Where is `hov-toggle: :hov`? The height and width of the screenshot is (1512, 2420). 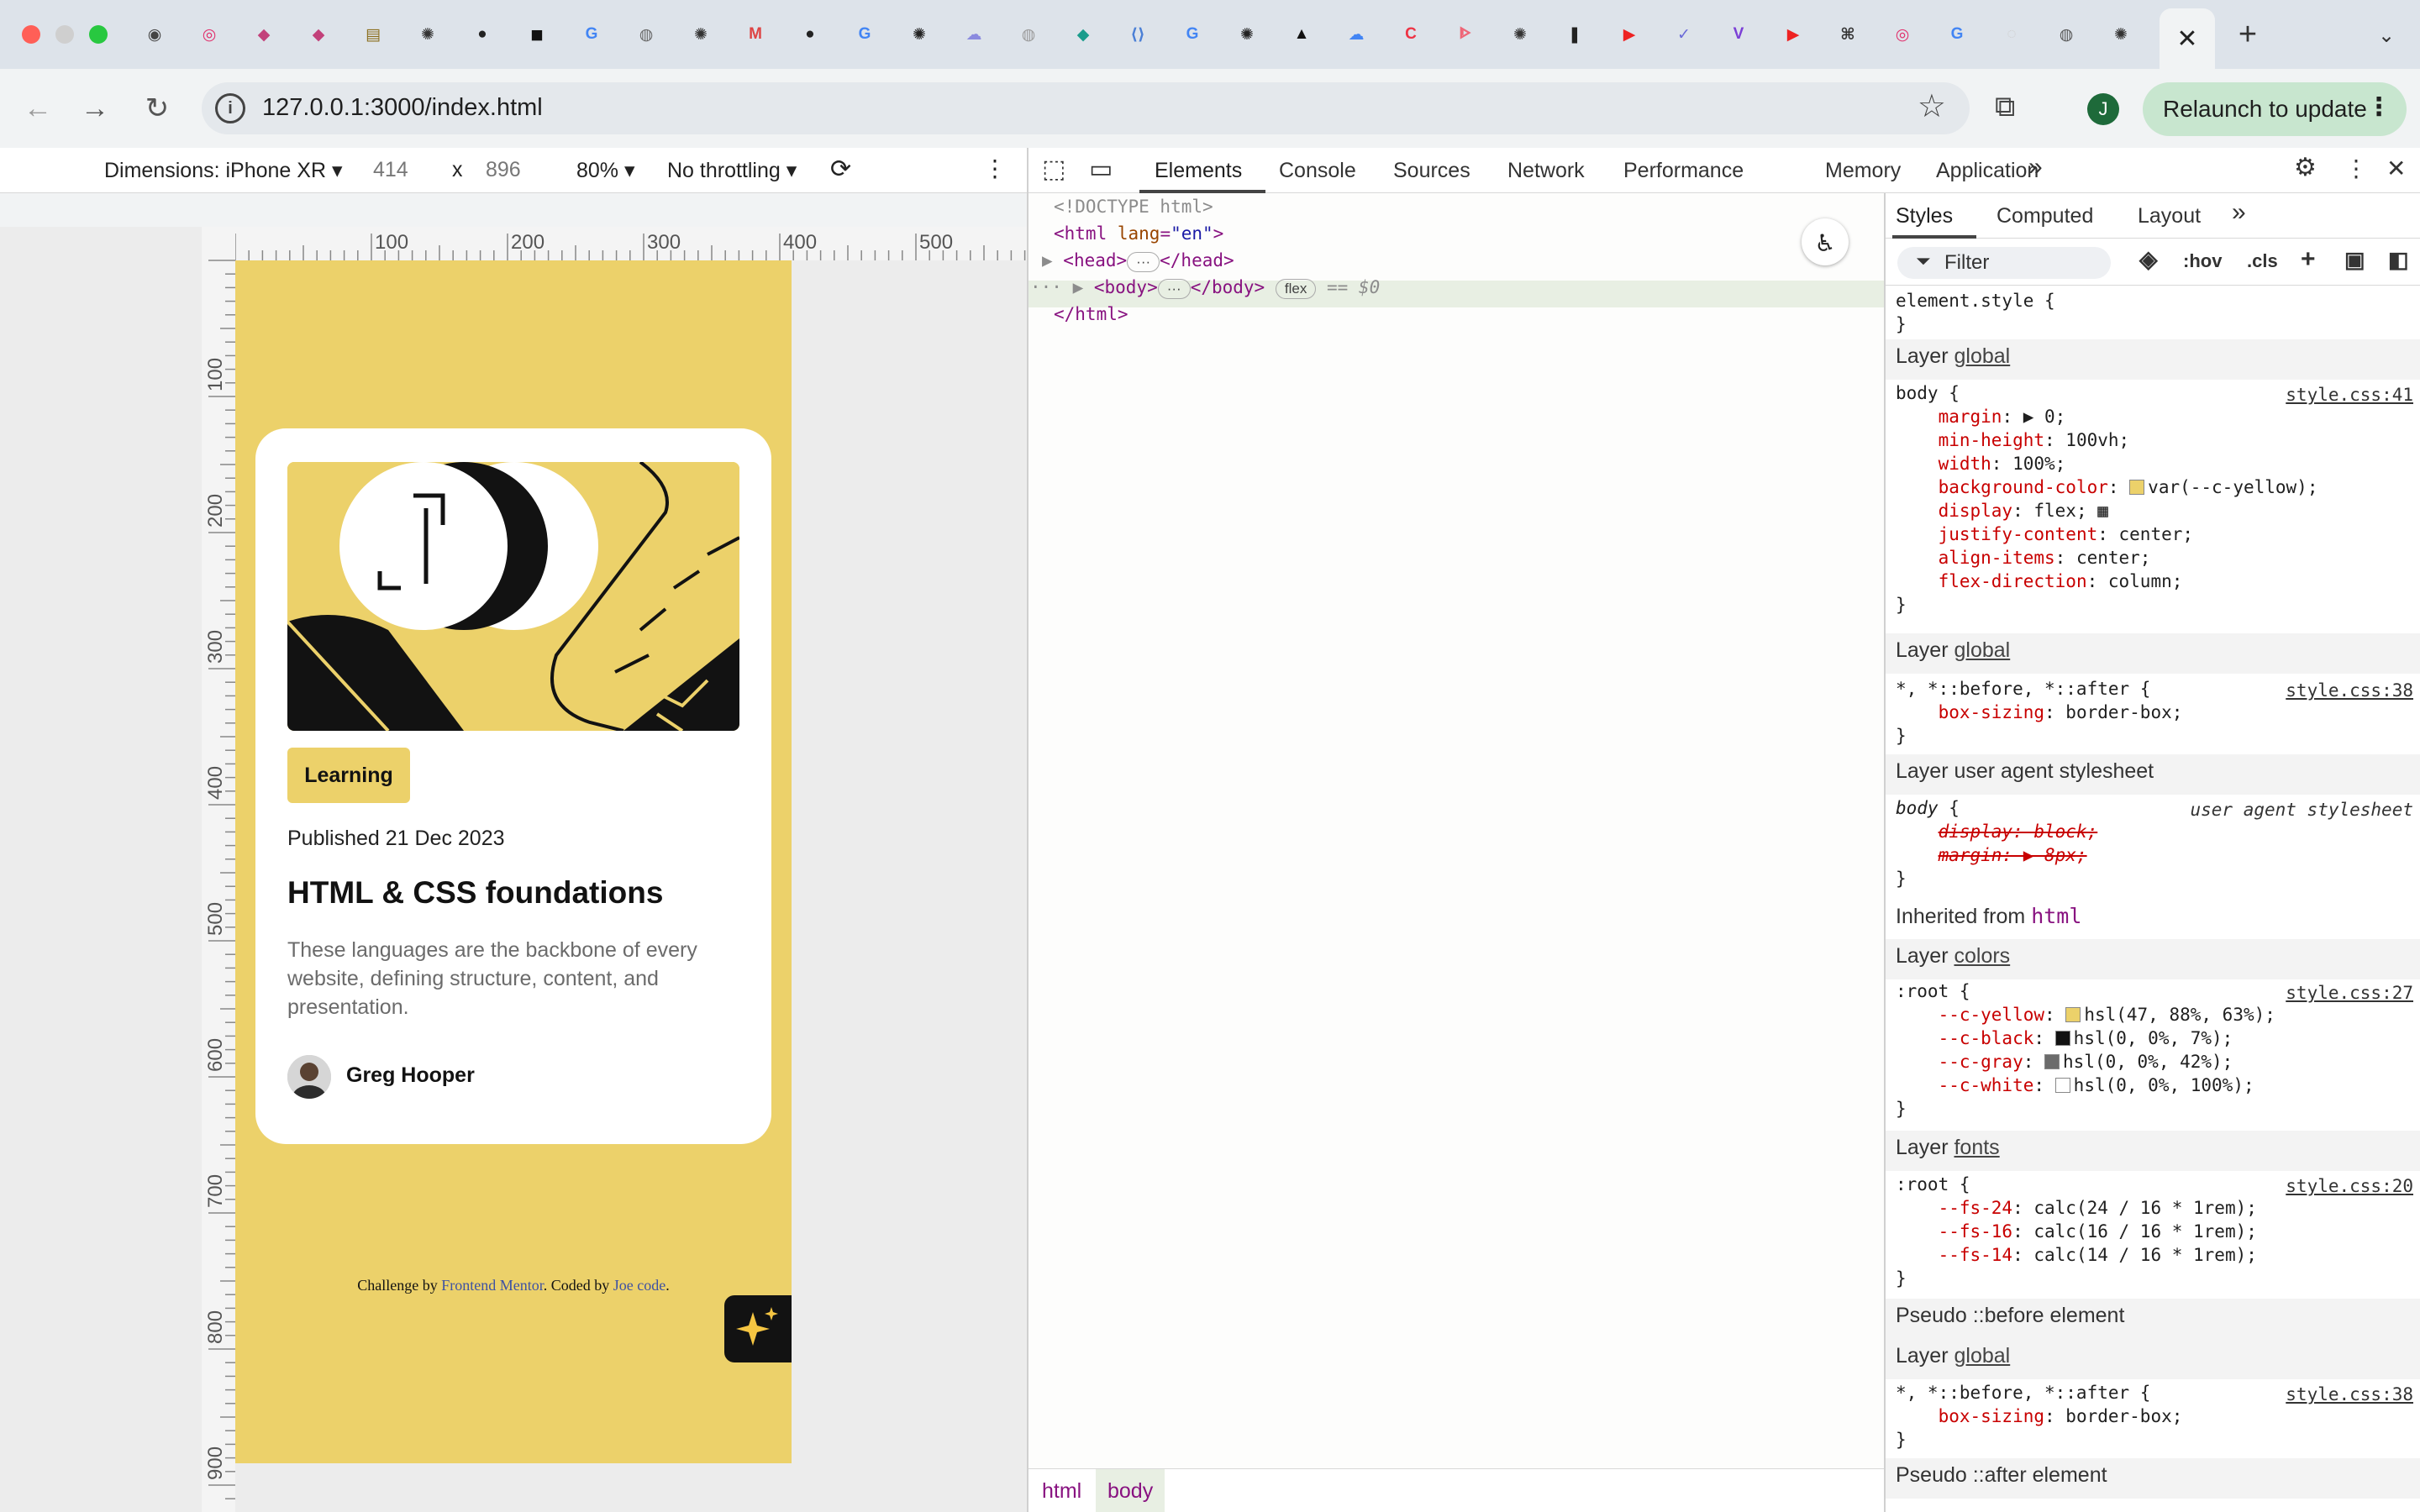 hov-toggle: :hov is located at coordinates (2203, 261).